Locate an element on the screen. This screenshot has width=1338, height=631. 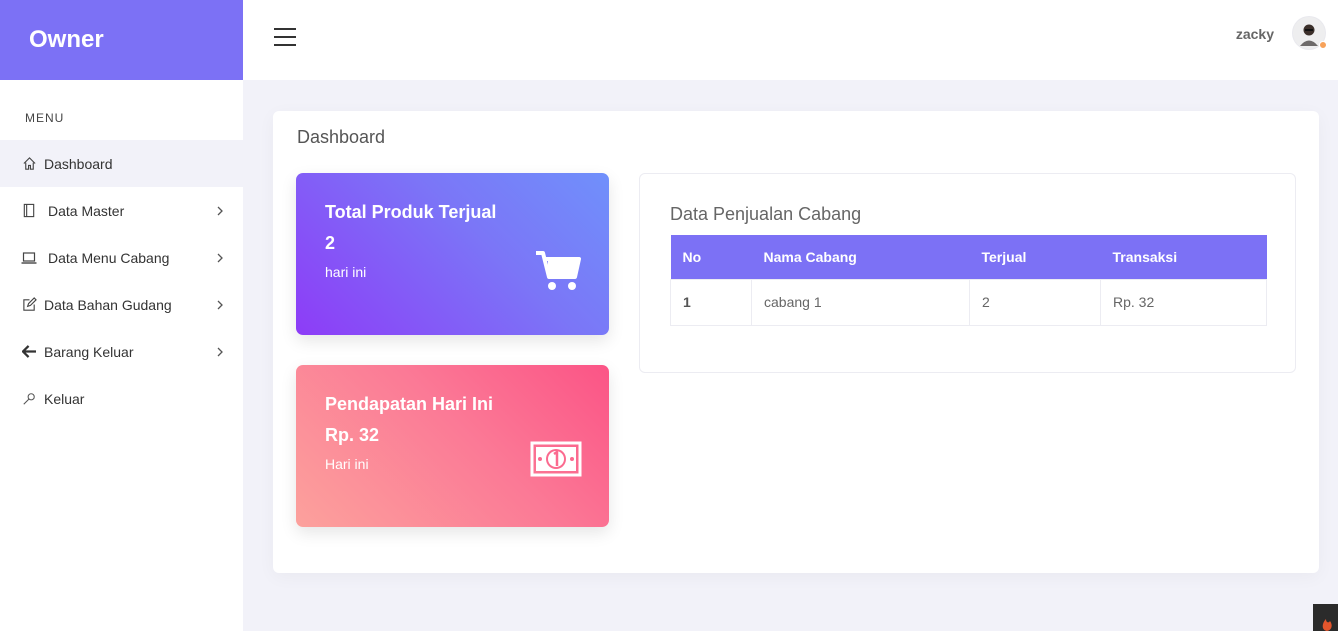
sidebar-item-label: Dashboard is located at coordinates (78, 163).